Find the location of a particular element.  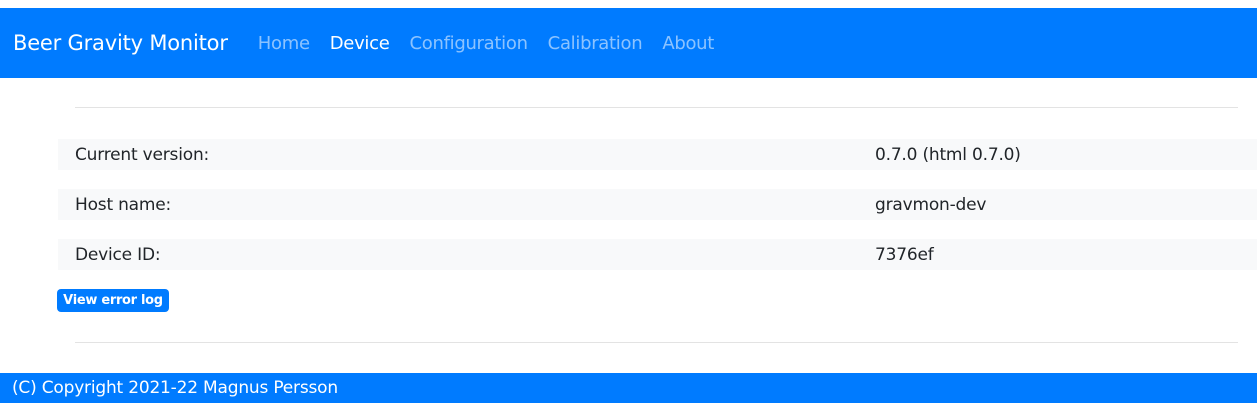

info-value: gravmon-dev is located at coordinates (931, 205).